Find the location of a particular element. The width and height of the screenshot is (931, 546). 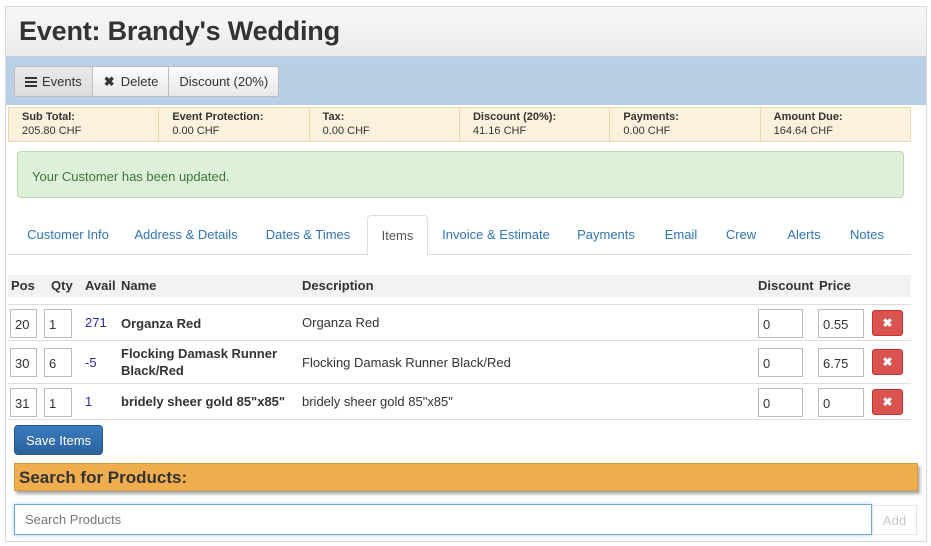

tab-payments: Payments is located at coordinates (606, 235).